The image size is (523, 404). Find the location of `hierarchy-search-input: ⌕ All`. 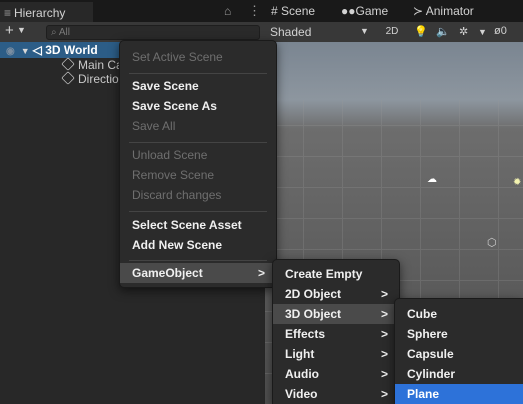

hierarchy-search-input: ⌕ All is located at coordinates (153, 32).